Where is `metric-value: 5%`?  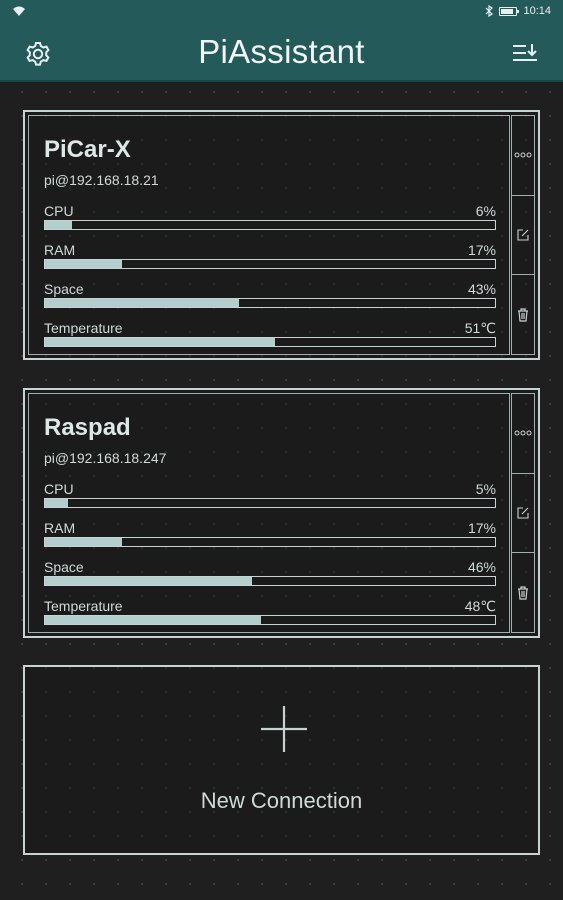
metric-value: 5% is located at coordinates (485, 489).